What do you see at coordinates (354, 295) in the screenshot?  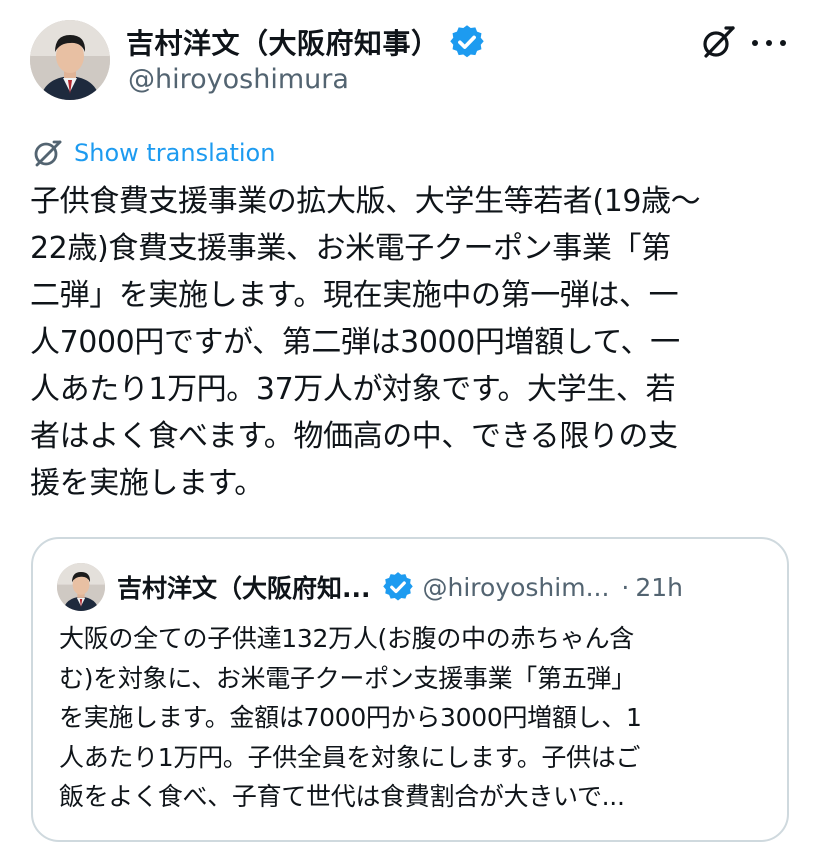 I see `tweet-text-line: 二弾」を実施します。現在実施中の第一弾は、一` at bounding box center [354, 295].